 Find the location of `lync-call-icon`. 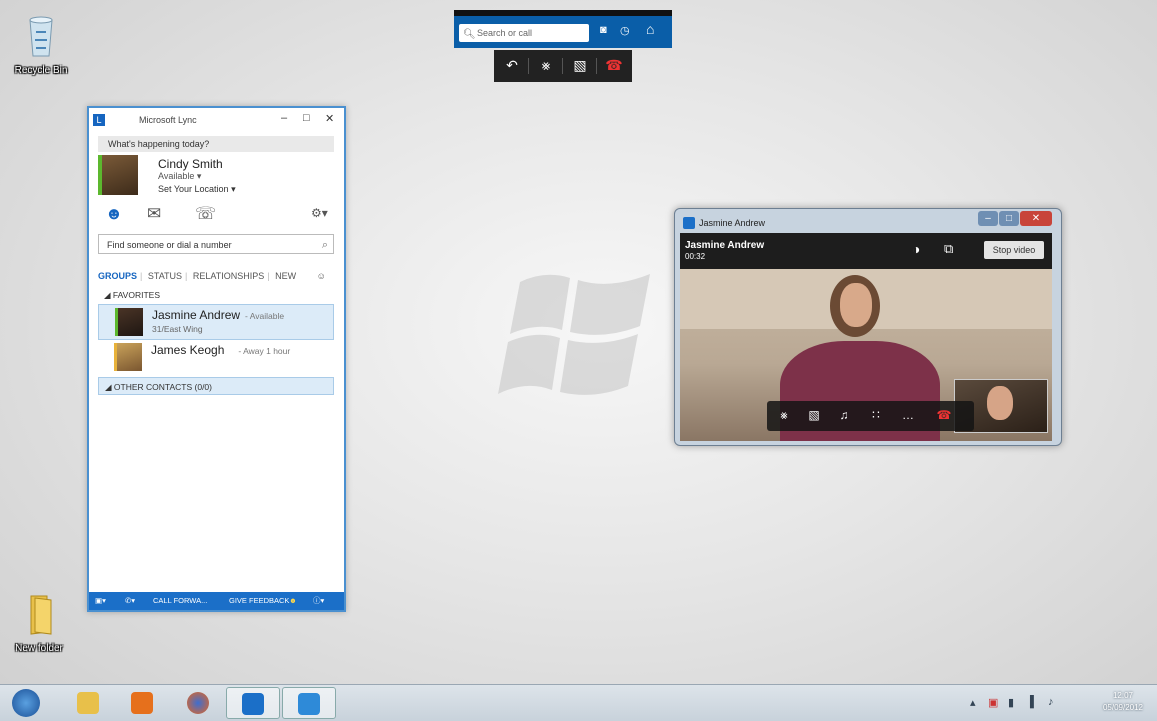

lync-call-icon is located at coordinates (309, 704).